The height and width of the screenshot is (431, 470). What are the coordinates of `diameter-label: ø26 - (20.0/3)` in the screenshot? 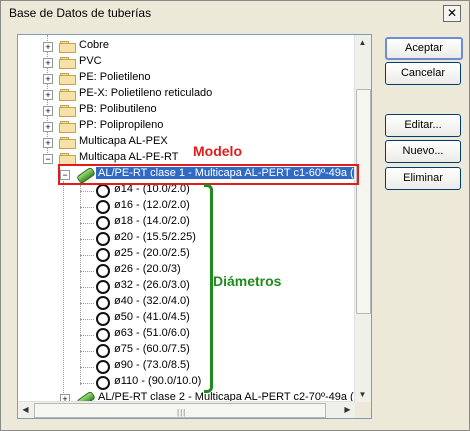 It's located at (147, 269).